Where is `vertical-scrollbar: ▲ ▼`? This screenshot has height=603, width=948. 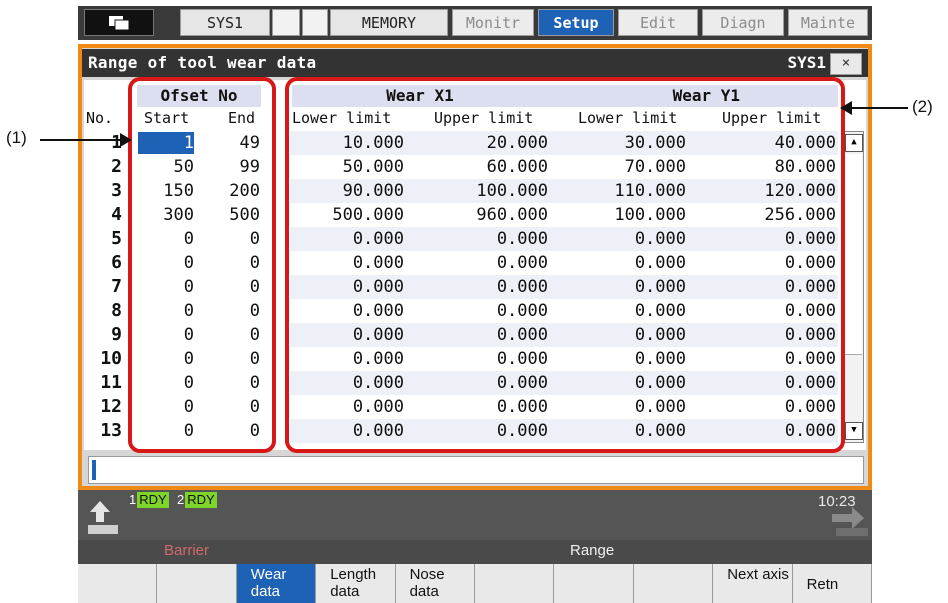
vertical-scrollbar: ▲ ▼ is located at coordinates (853, 287).